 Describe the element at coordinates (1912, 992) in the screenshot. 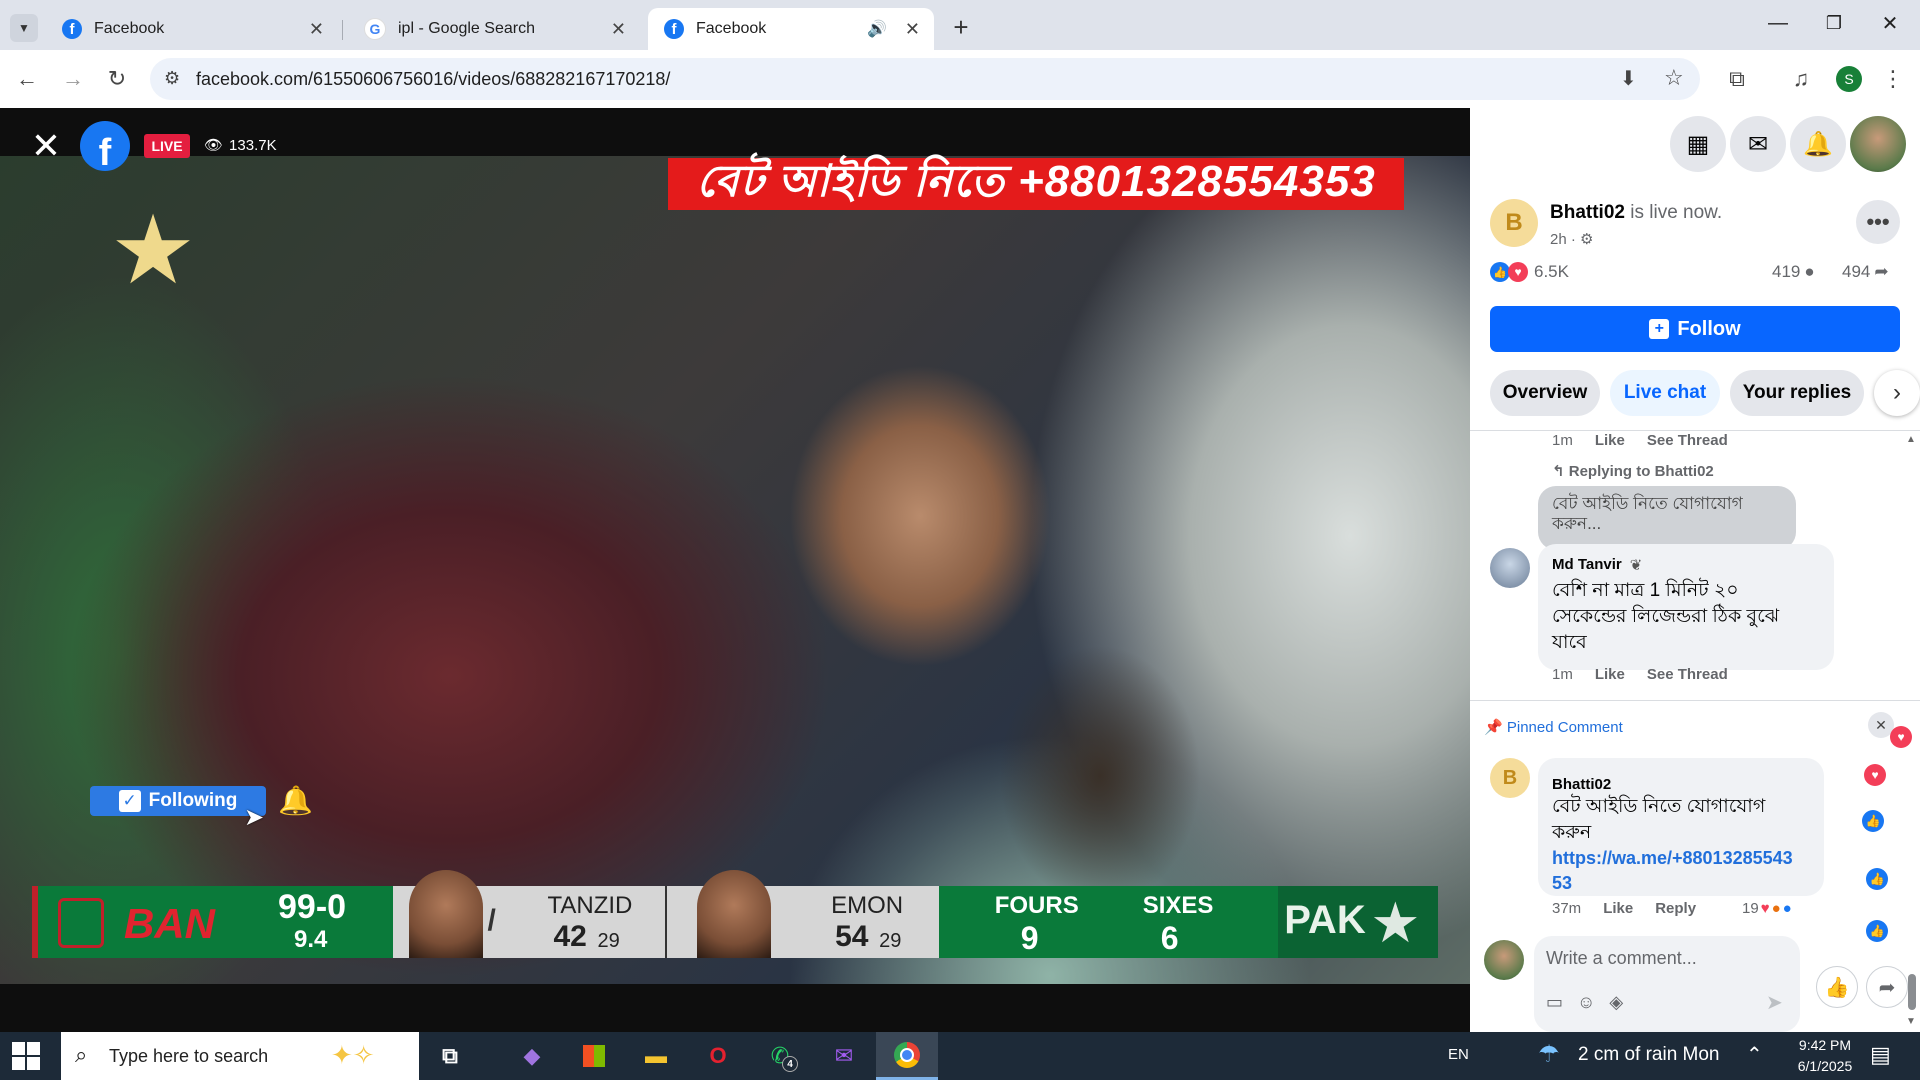

I see `scrollbar-thumb` at that location.